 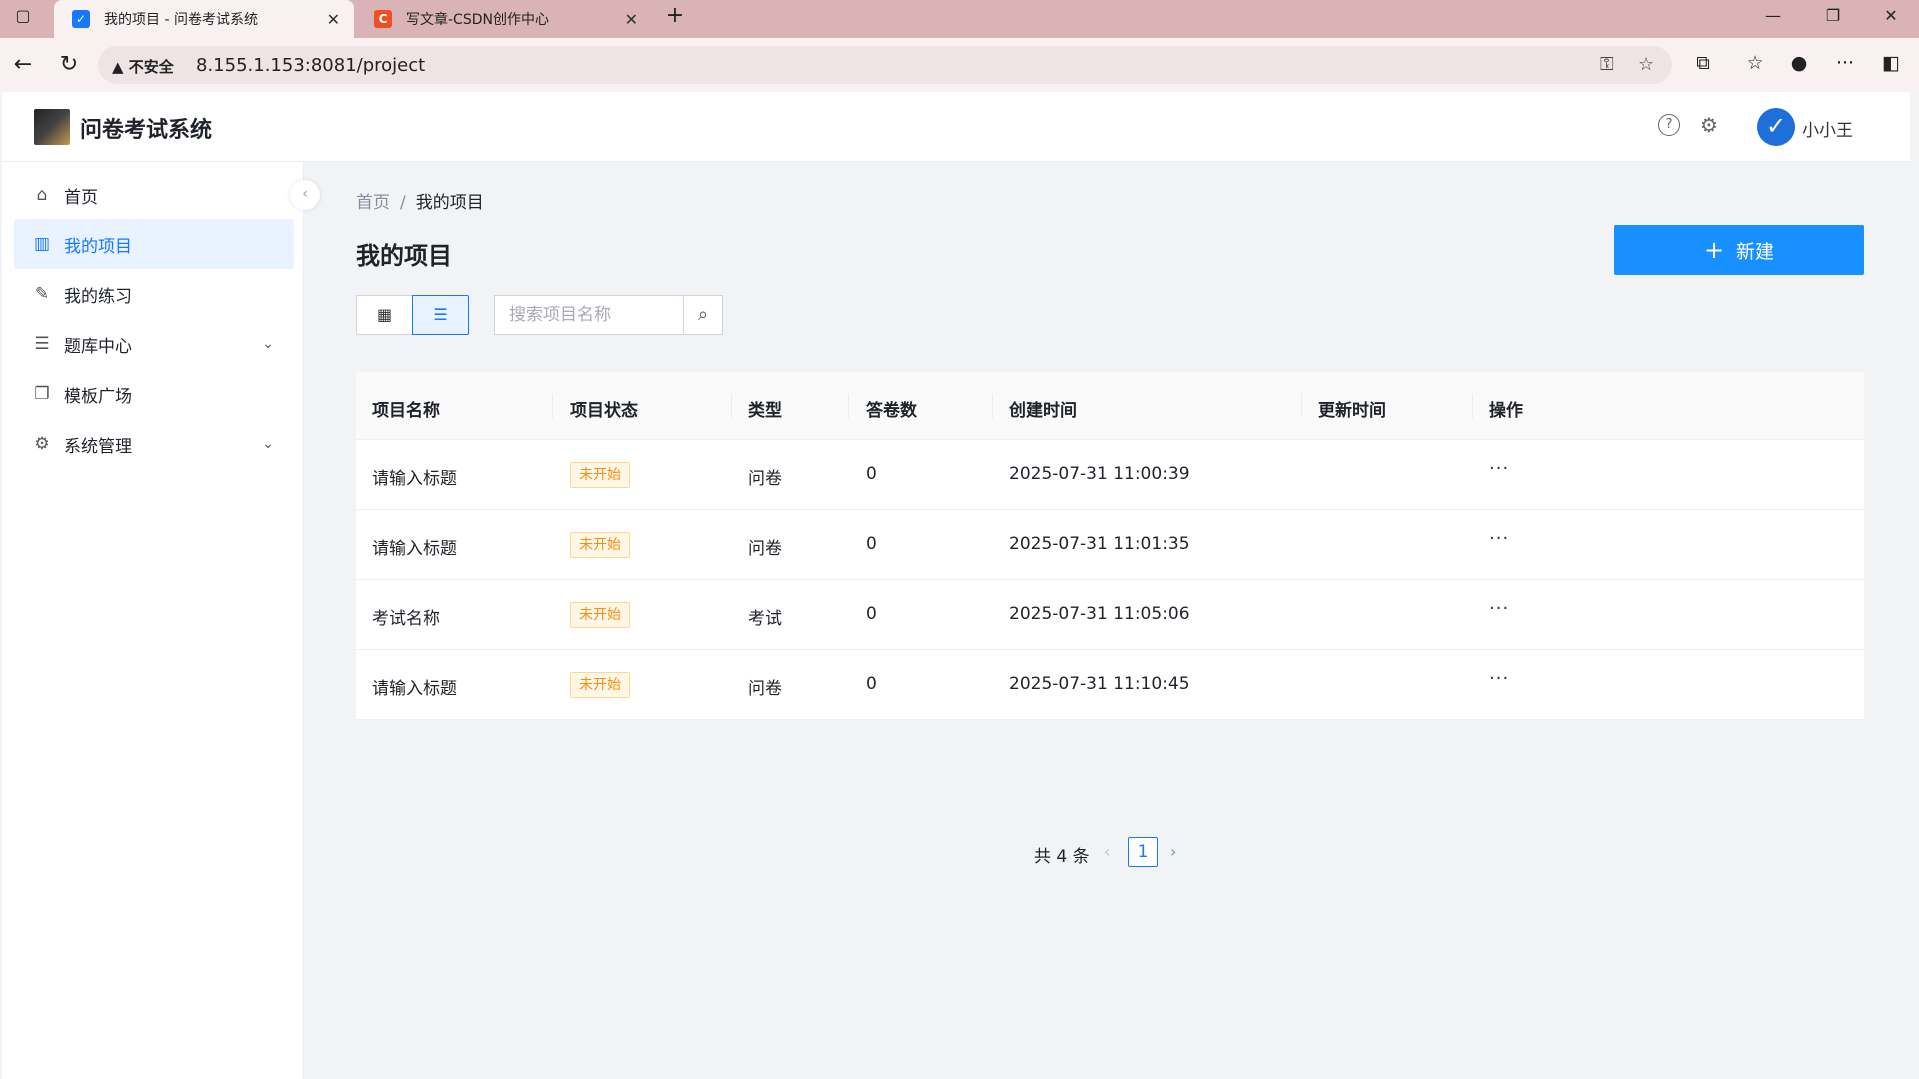 I want to click on sidebar-item-label: 题库中心, so click(x=98, y=346).